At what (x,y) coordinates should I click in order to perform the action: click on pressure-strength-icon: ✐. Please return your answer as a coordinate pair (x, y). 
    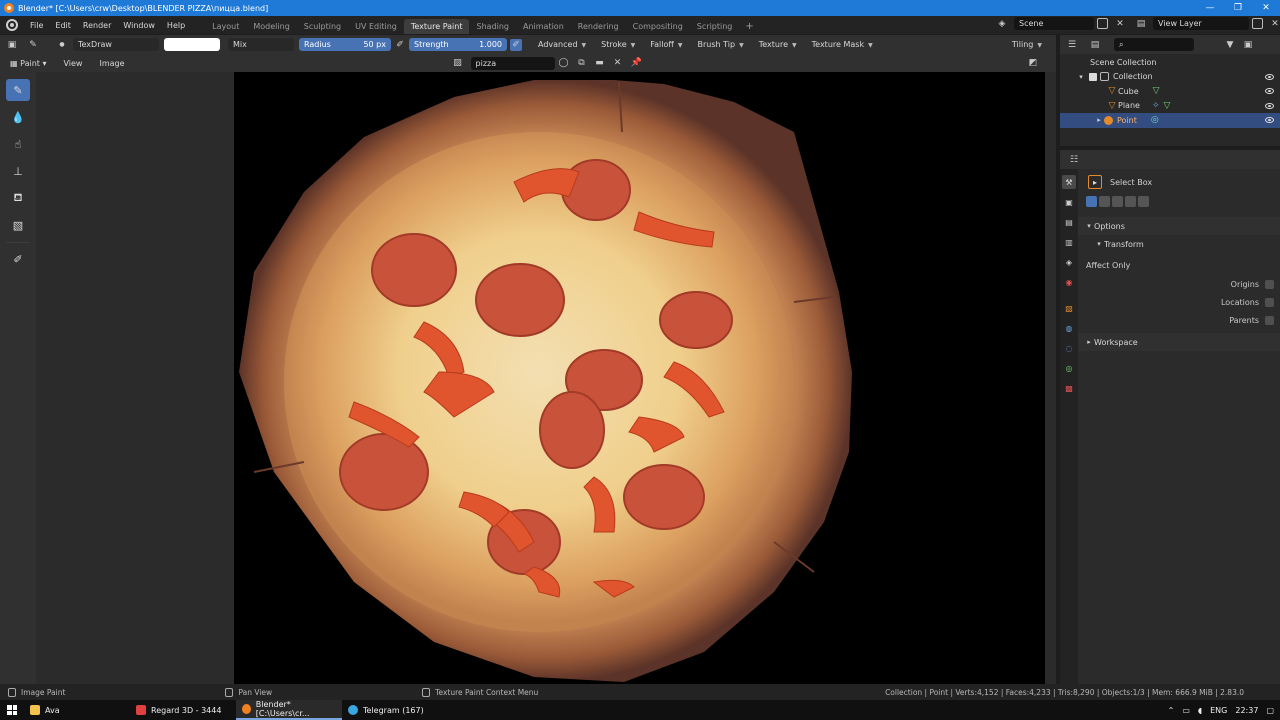
    Looking at the image, I should click on (516, 44).